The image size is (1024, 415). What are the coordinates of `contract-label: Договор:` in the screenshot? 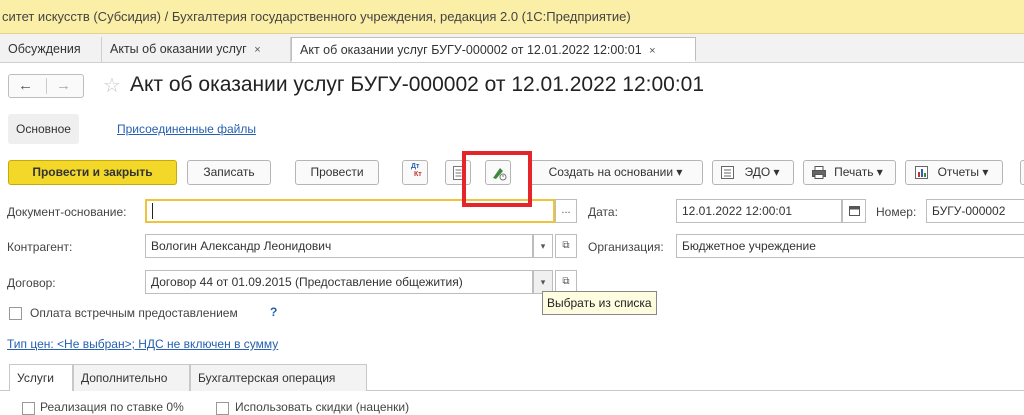 It's located at (31, 283).